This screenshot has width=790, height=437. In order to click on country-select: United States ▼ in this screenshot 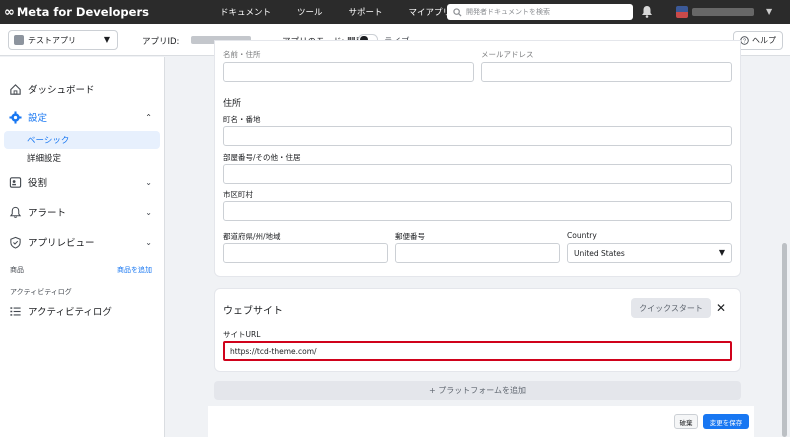, I will do `click(649, 253)`.